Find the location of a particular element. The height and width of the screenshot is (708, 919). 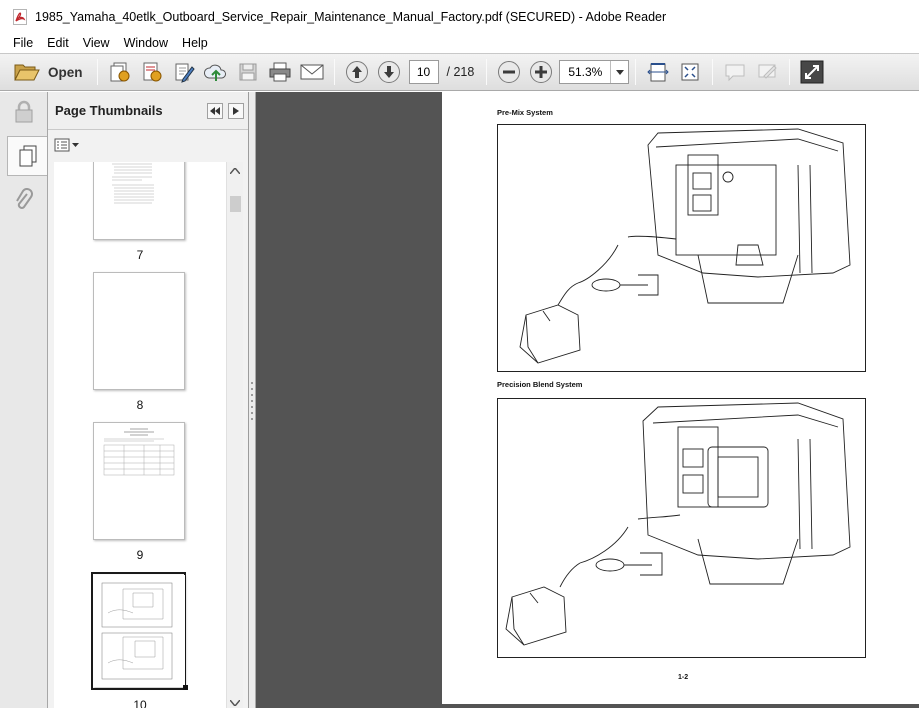

toolbar: Open 10 / 218 51.3% is located at coordinates (459, 72).